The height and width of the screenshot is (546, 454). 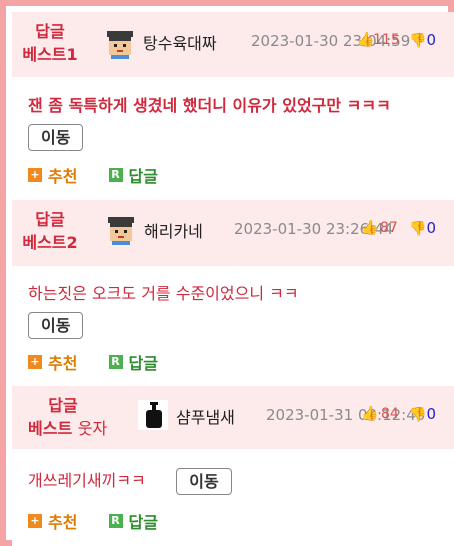 I want to click on reply-text: 개쓰레기새끼ㅋㅋ 이동, so click(x=233, y=480).